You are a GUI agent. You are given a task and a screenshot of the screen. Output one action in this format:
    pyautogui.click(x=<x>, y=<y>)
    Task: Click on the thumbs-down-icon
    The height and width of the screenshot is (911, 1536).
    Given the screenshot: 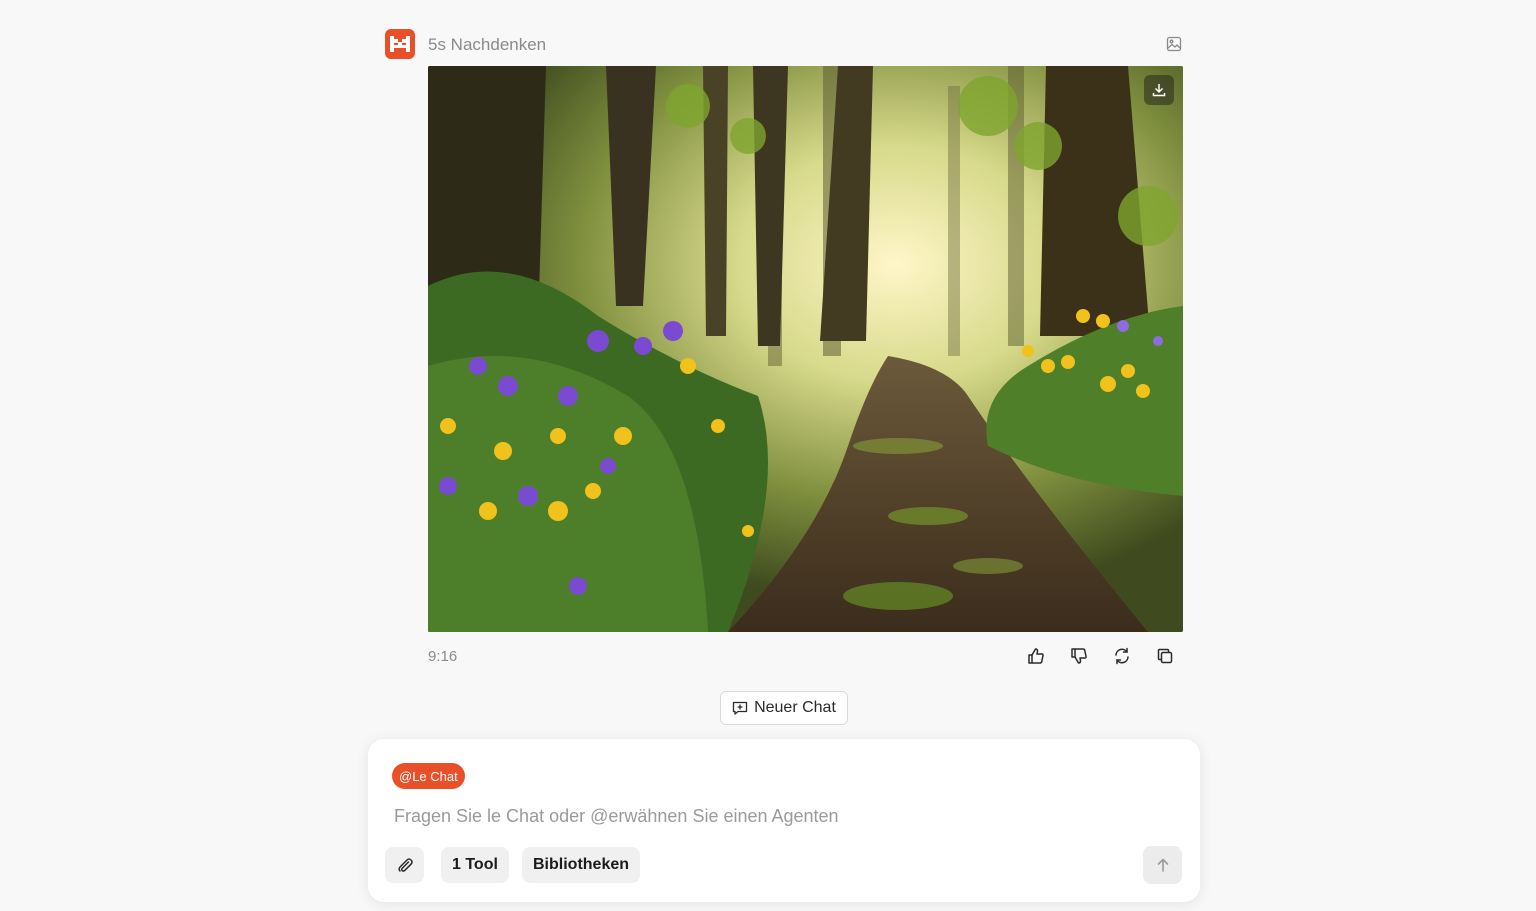 What is the action you would take?
    pyautogui.click(x=1078, y=656)
    